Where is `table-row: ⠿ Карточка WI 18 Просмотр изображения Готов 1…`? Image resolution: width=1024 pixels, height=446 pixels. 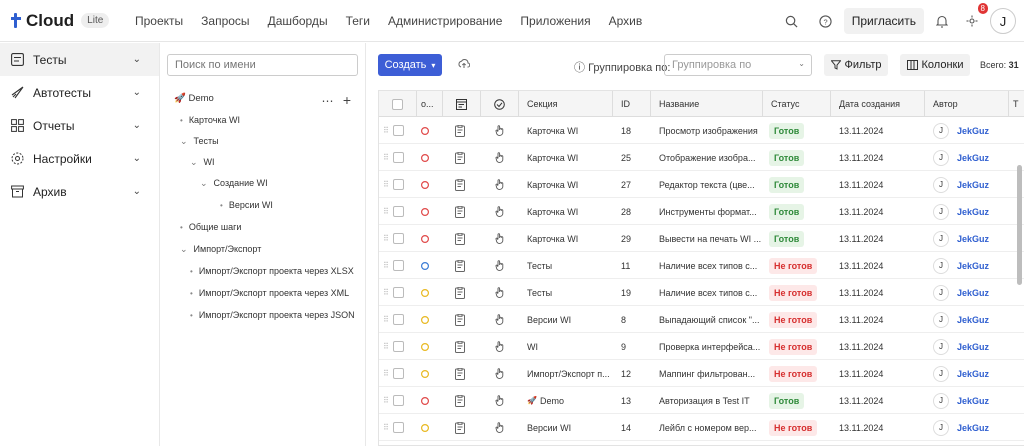
table-row: ⠿ Карточка WI 18 Просмотр изображения Готов 1… is located at coordinates (701, 130).